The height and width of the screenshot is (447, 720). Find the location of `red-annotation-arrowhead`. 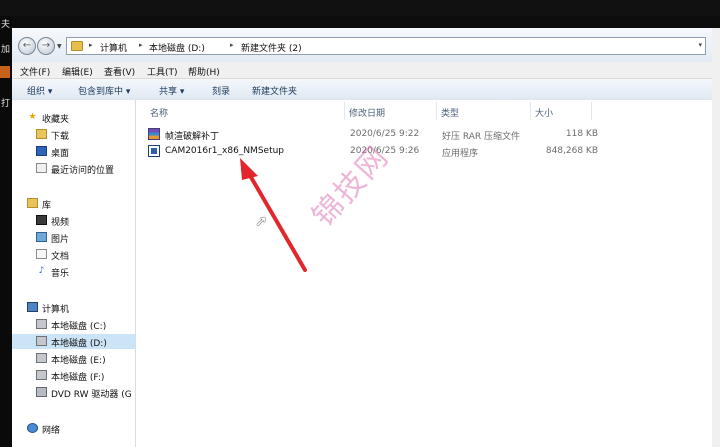

red-annotation-arrowhead is located at coordinates (249, 169).